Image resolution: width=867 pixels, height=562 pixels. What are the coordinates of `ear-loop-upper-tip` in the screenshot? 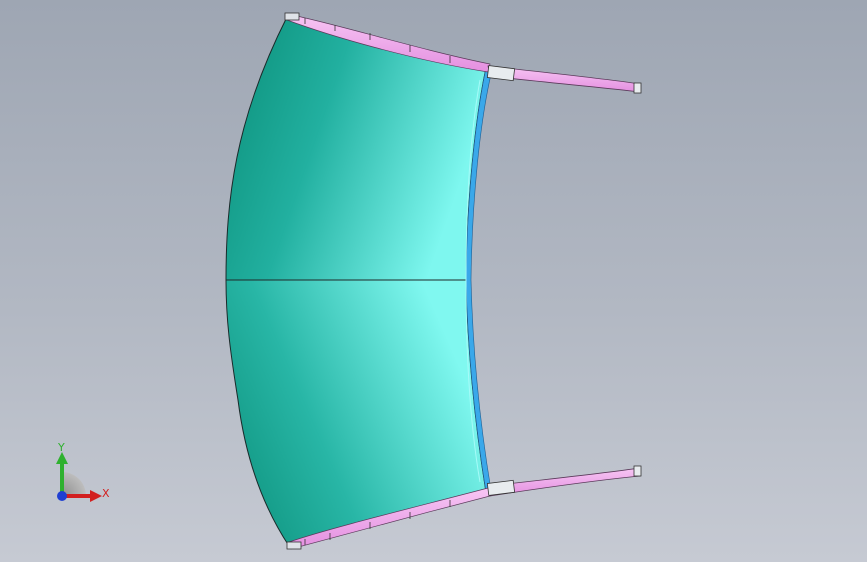 It's located at (637, 88).